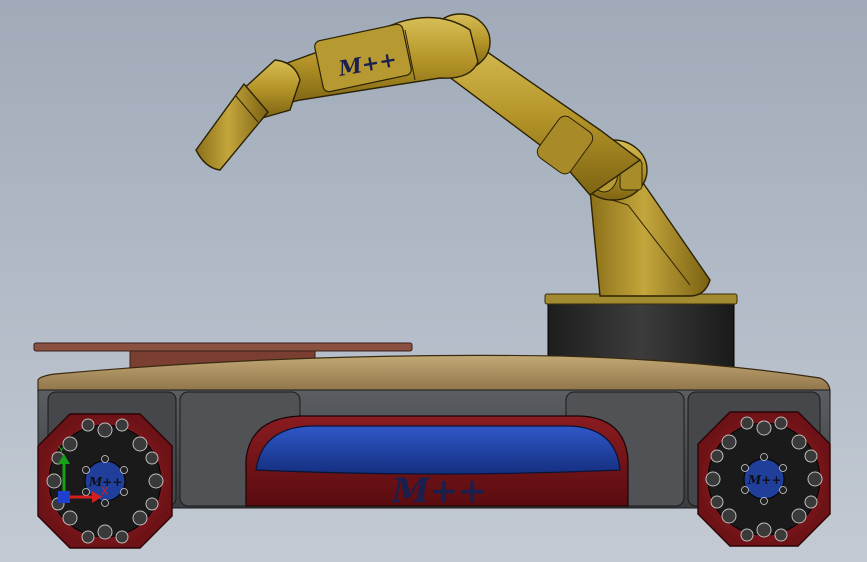 This screenshot has height=562, width=867. Describe the element at coordinates (105, 491) in the screenshot. I see `triad-x-label: X` at that location.